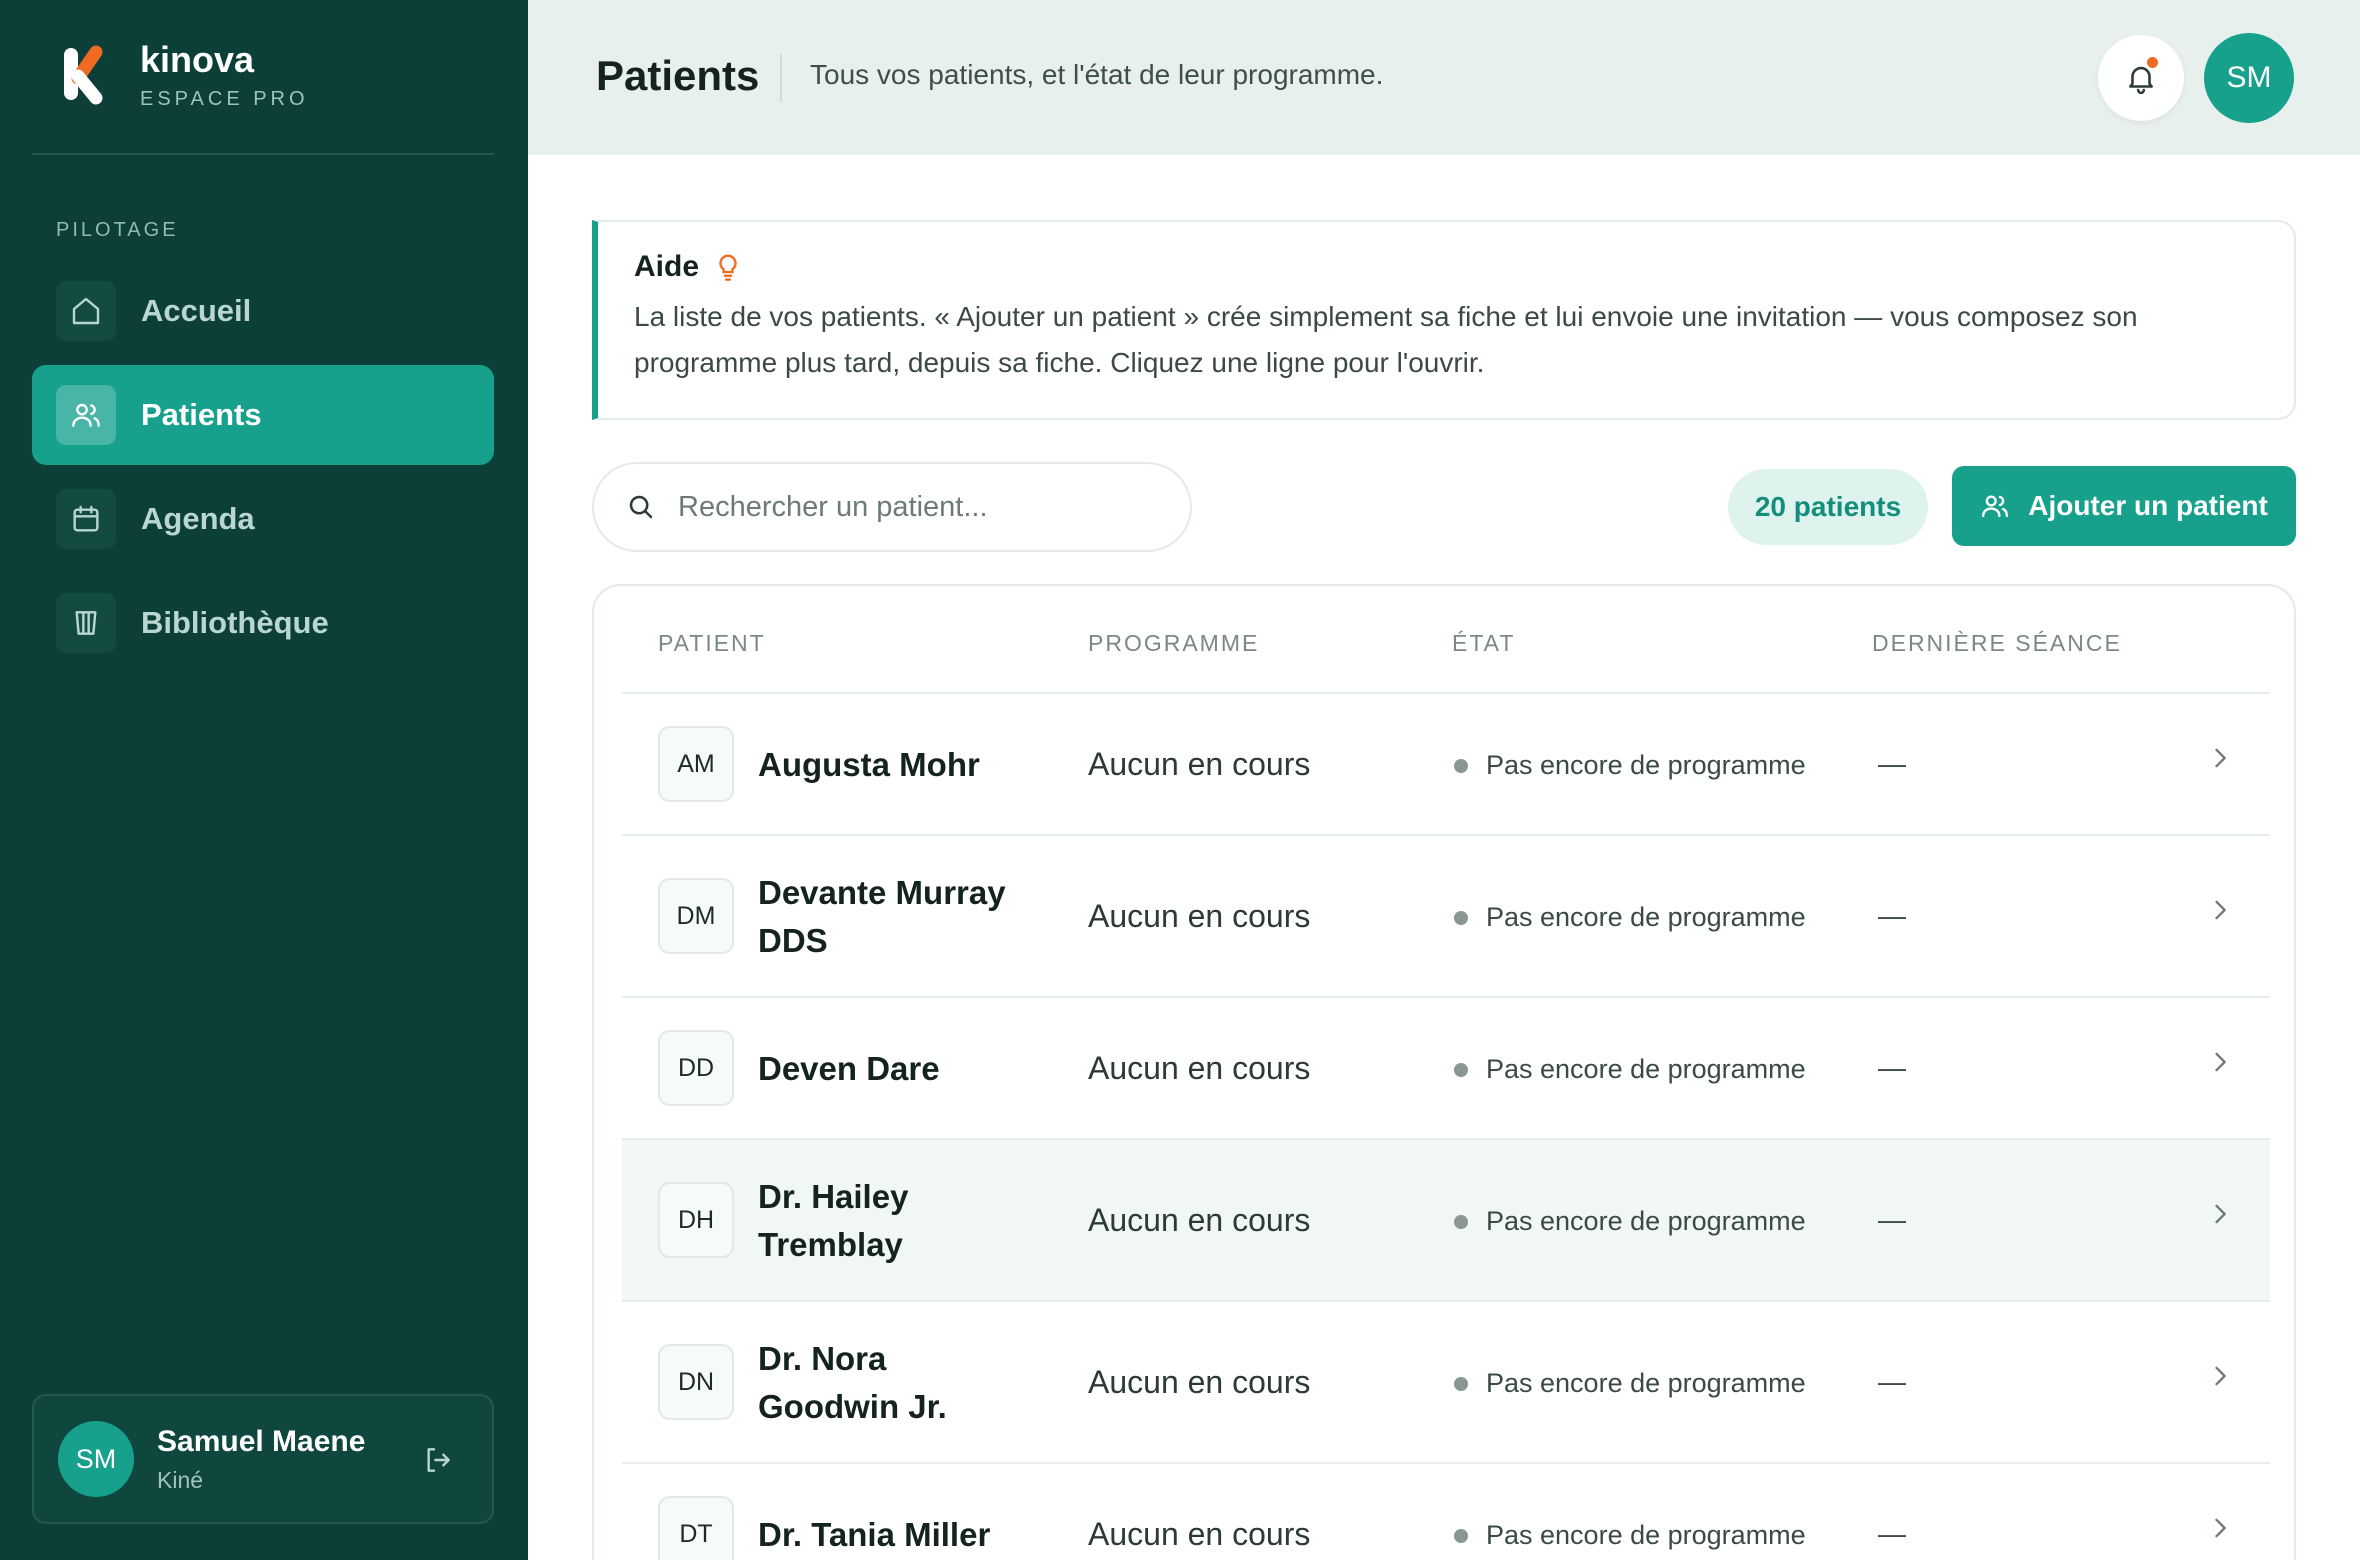  Describe the element at coordinates (2141, 78) in the screenshot. I see `notifications-button` at that location.